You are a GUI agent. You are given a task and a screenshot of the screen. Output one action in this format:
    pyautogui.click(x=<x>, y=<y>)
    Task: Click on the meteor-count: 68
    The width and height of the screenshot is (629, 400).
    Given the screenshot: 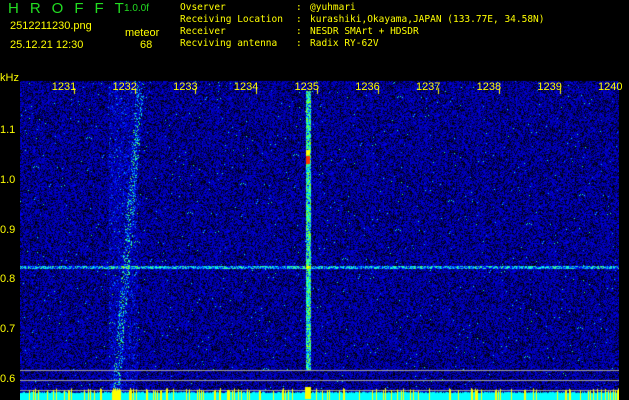 What is the action you would take?
    pyautogui.click(x=146, y=45)
    